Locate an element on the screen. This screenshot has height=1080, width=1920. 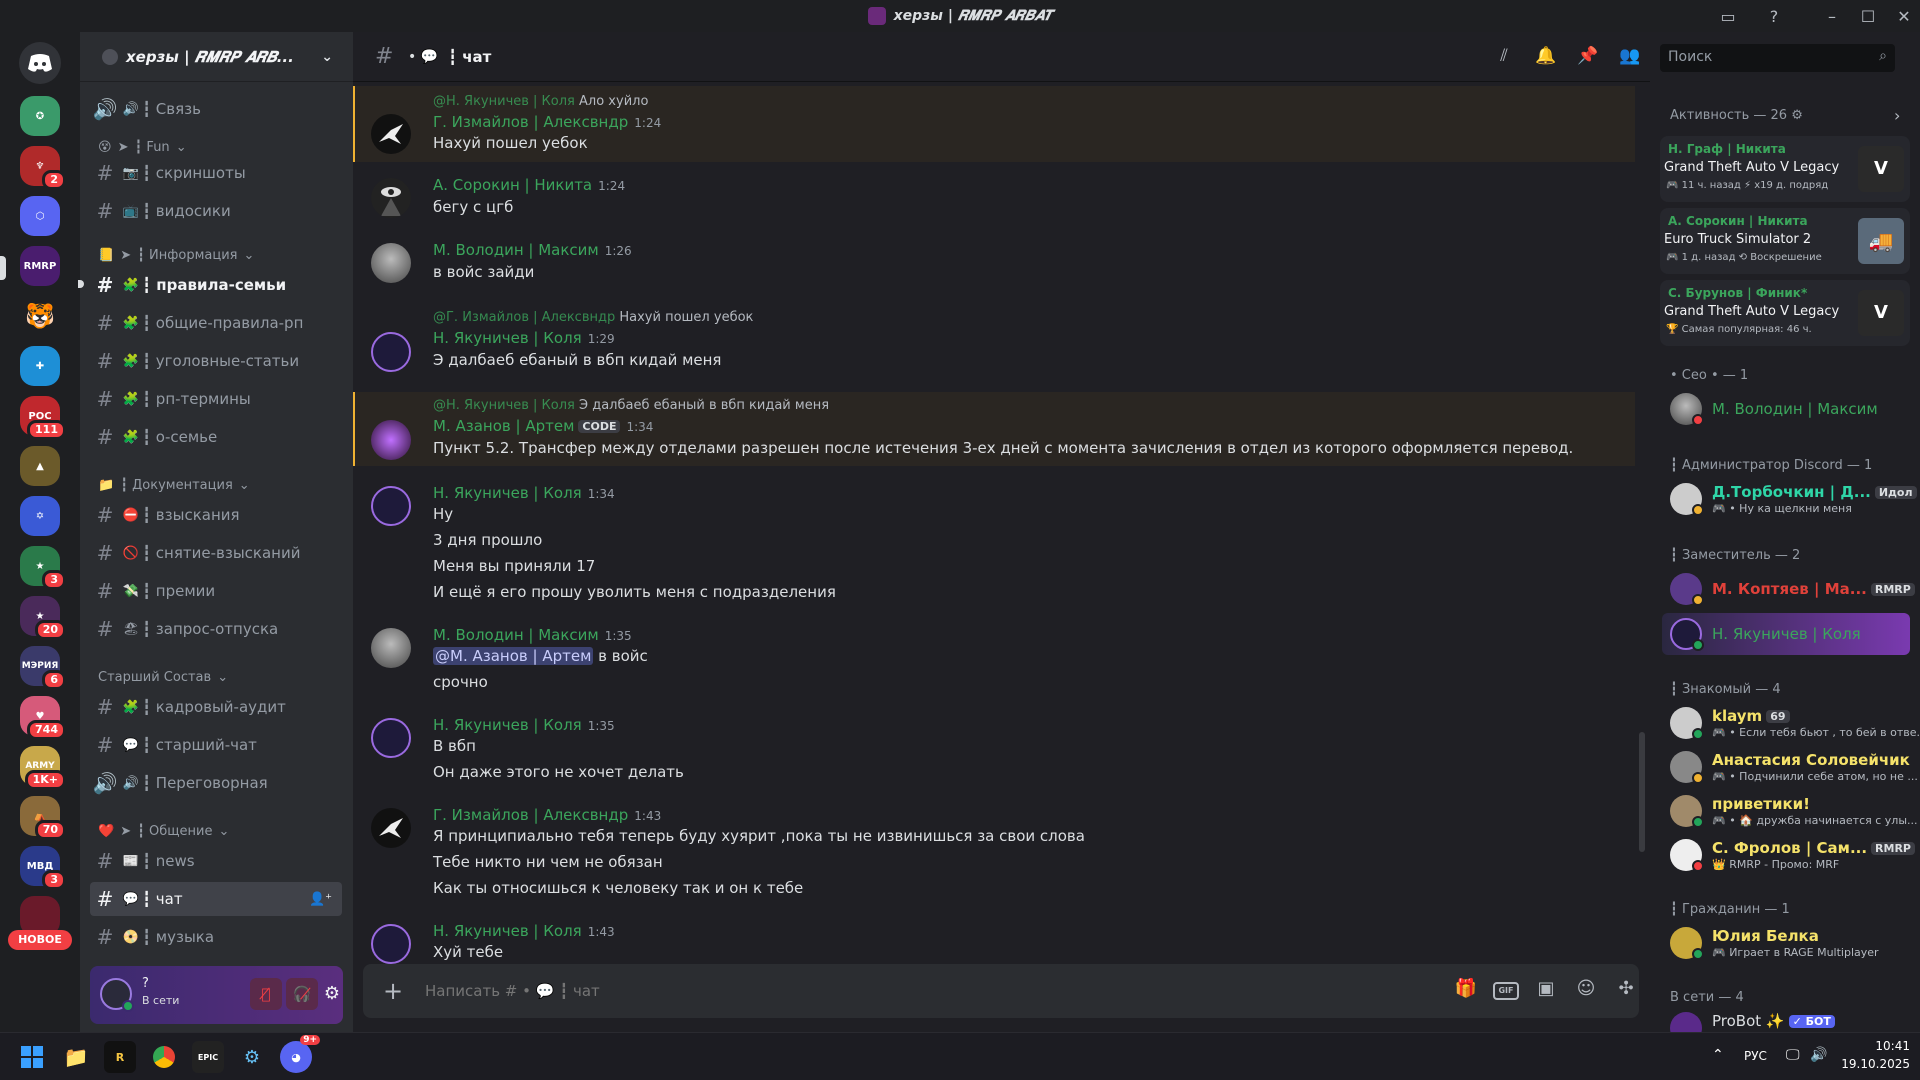
clock-time: 10:41 is located at coordinates (1885, 1046).